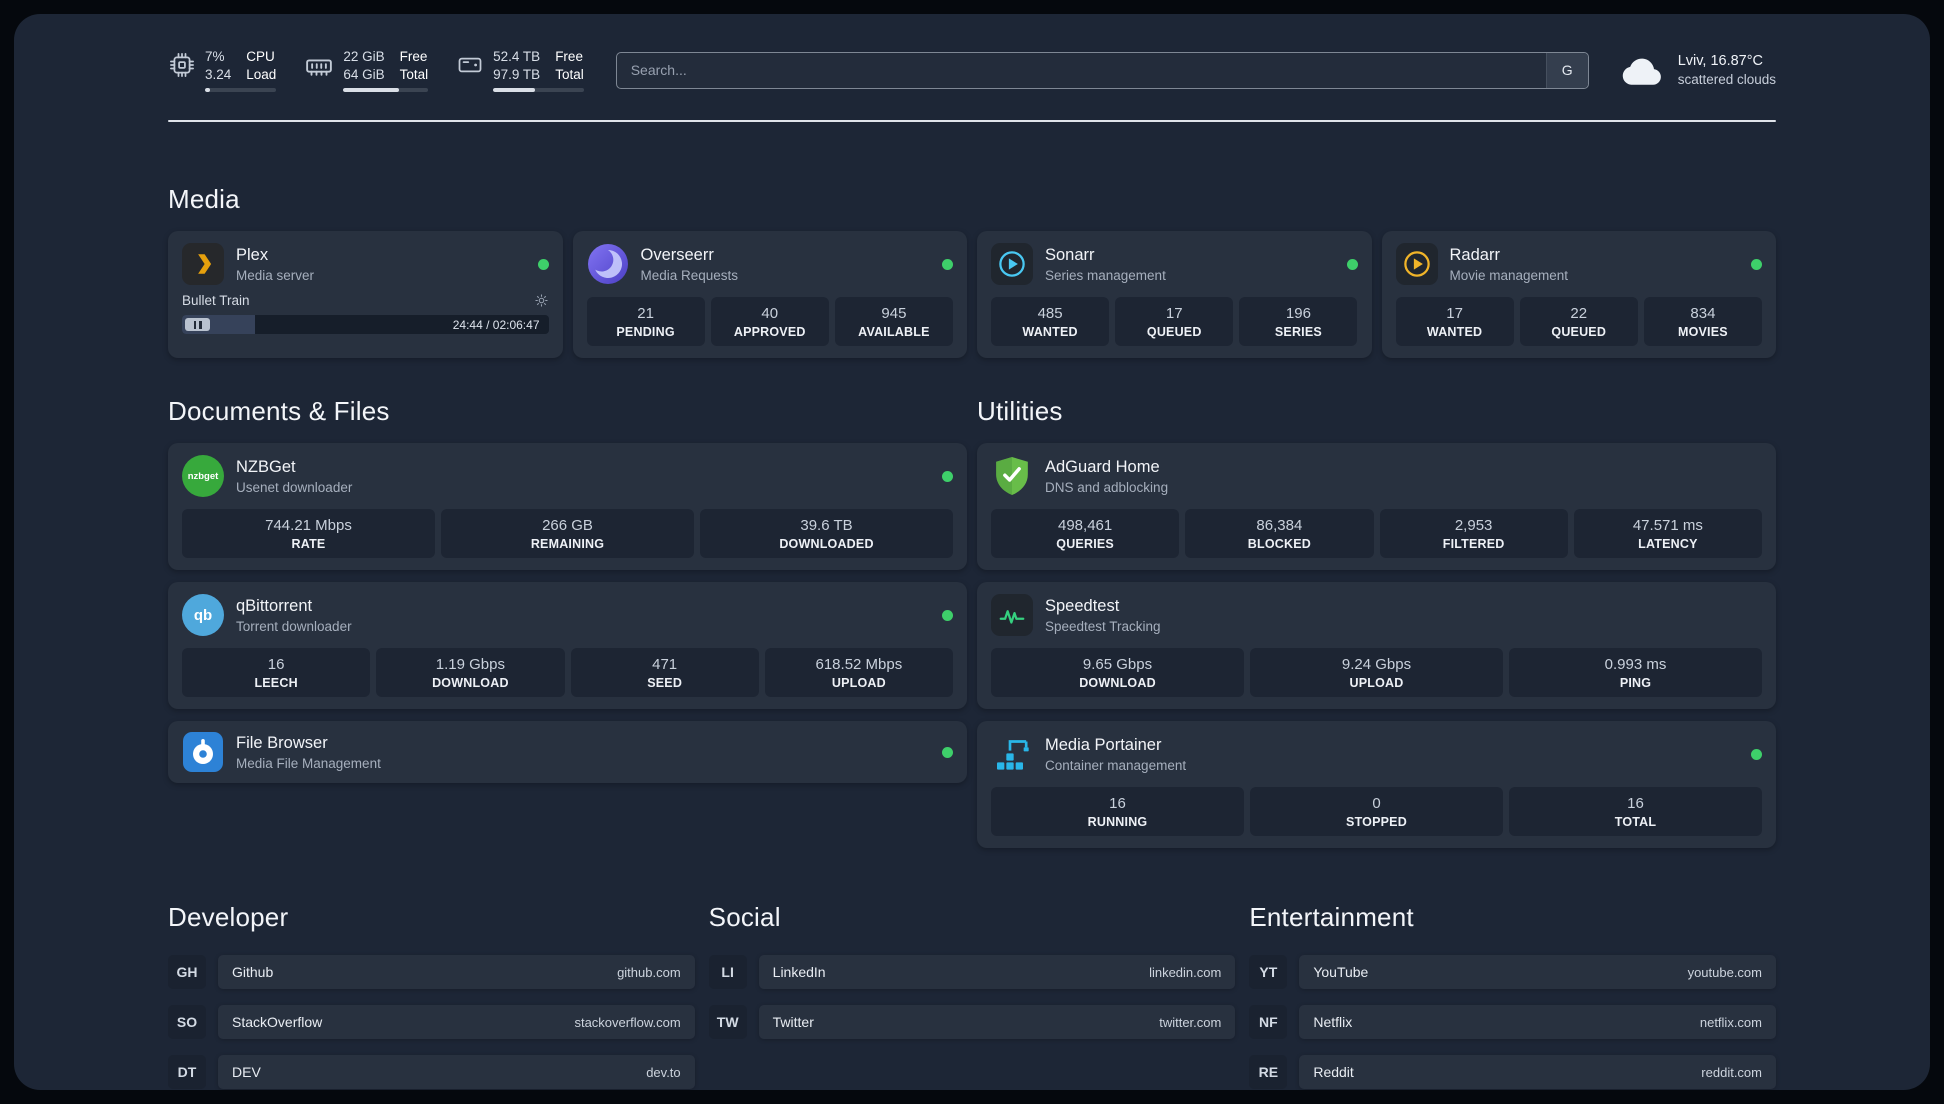  What do you see at coordinates (1070, 254) in the screenshot?
I see `app-name: Sonarr` at bounding box center [1070, 254].